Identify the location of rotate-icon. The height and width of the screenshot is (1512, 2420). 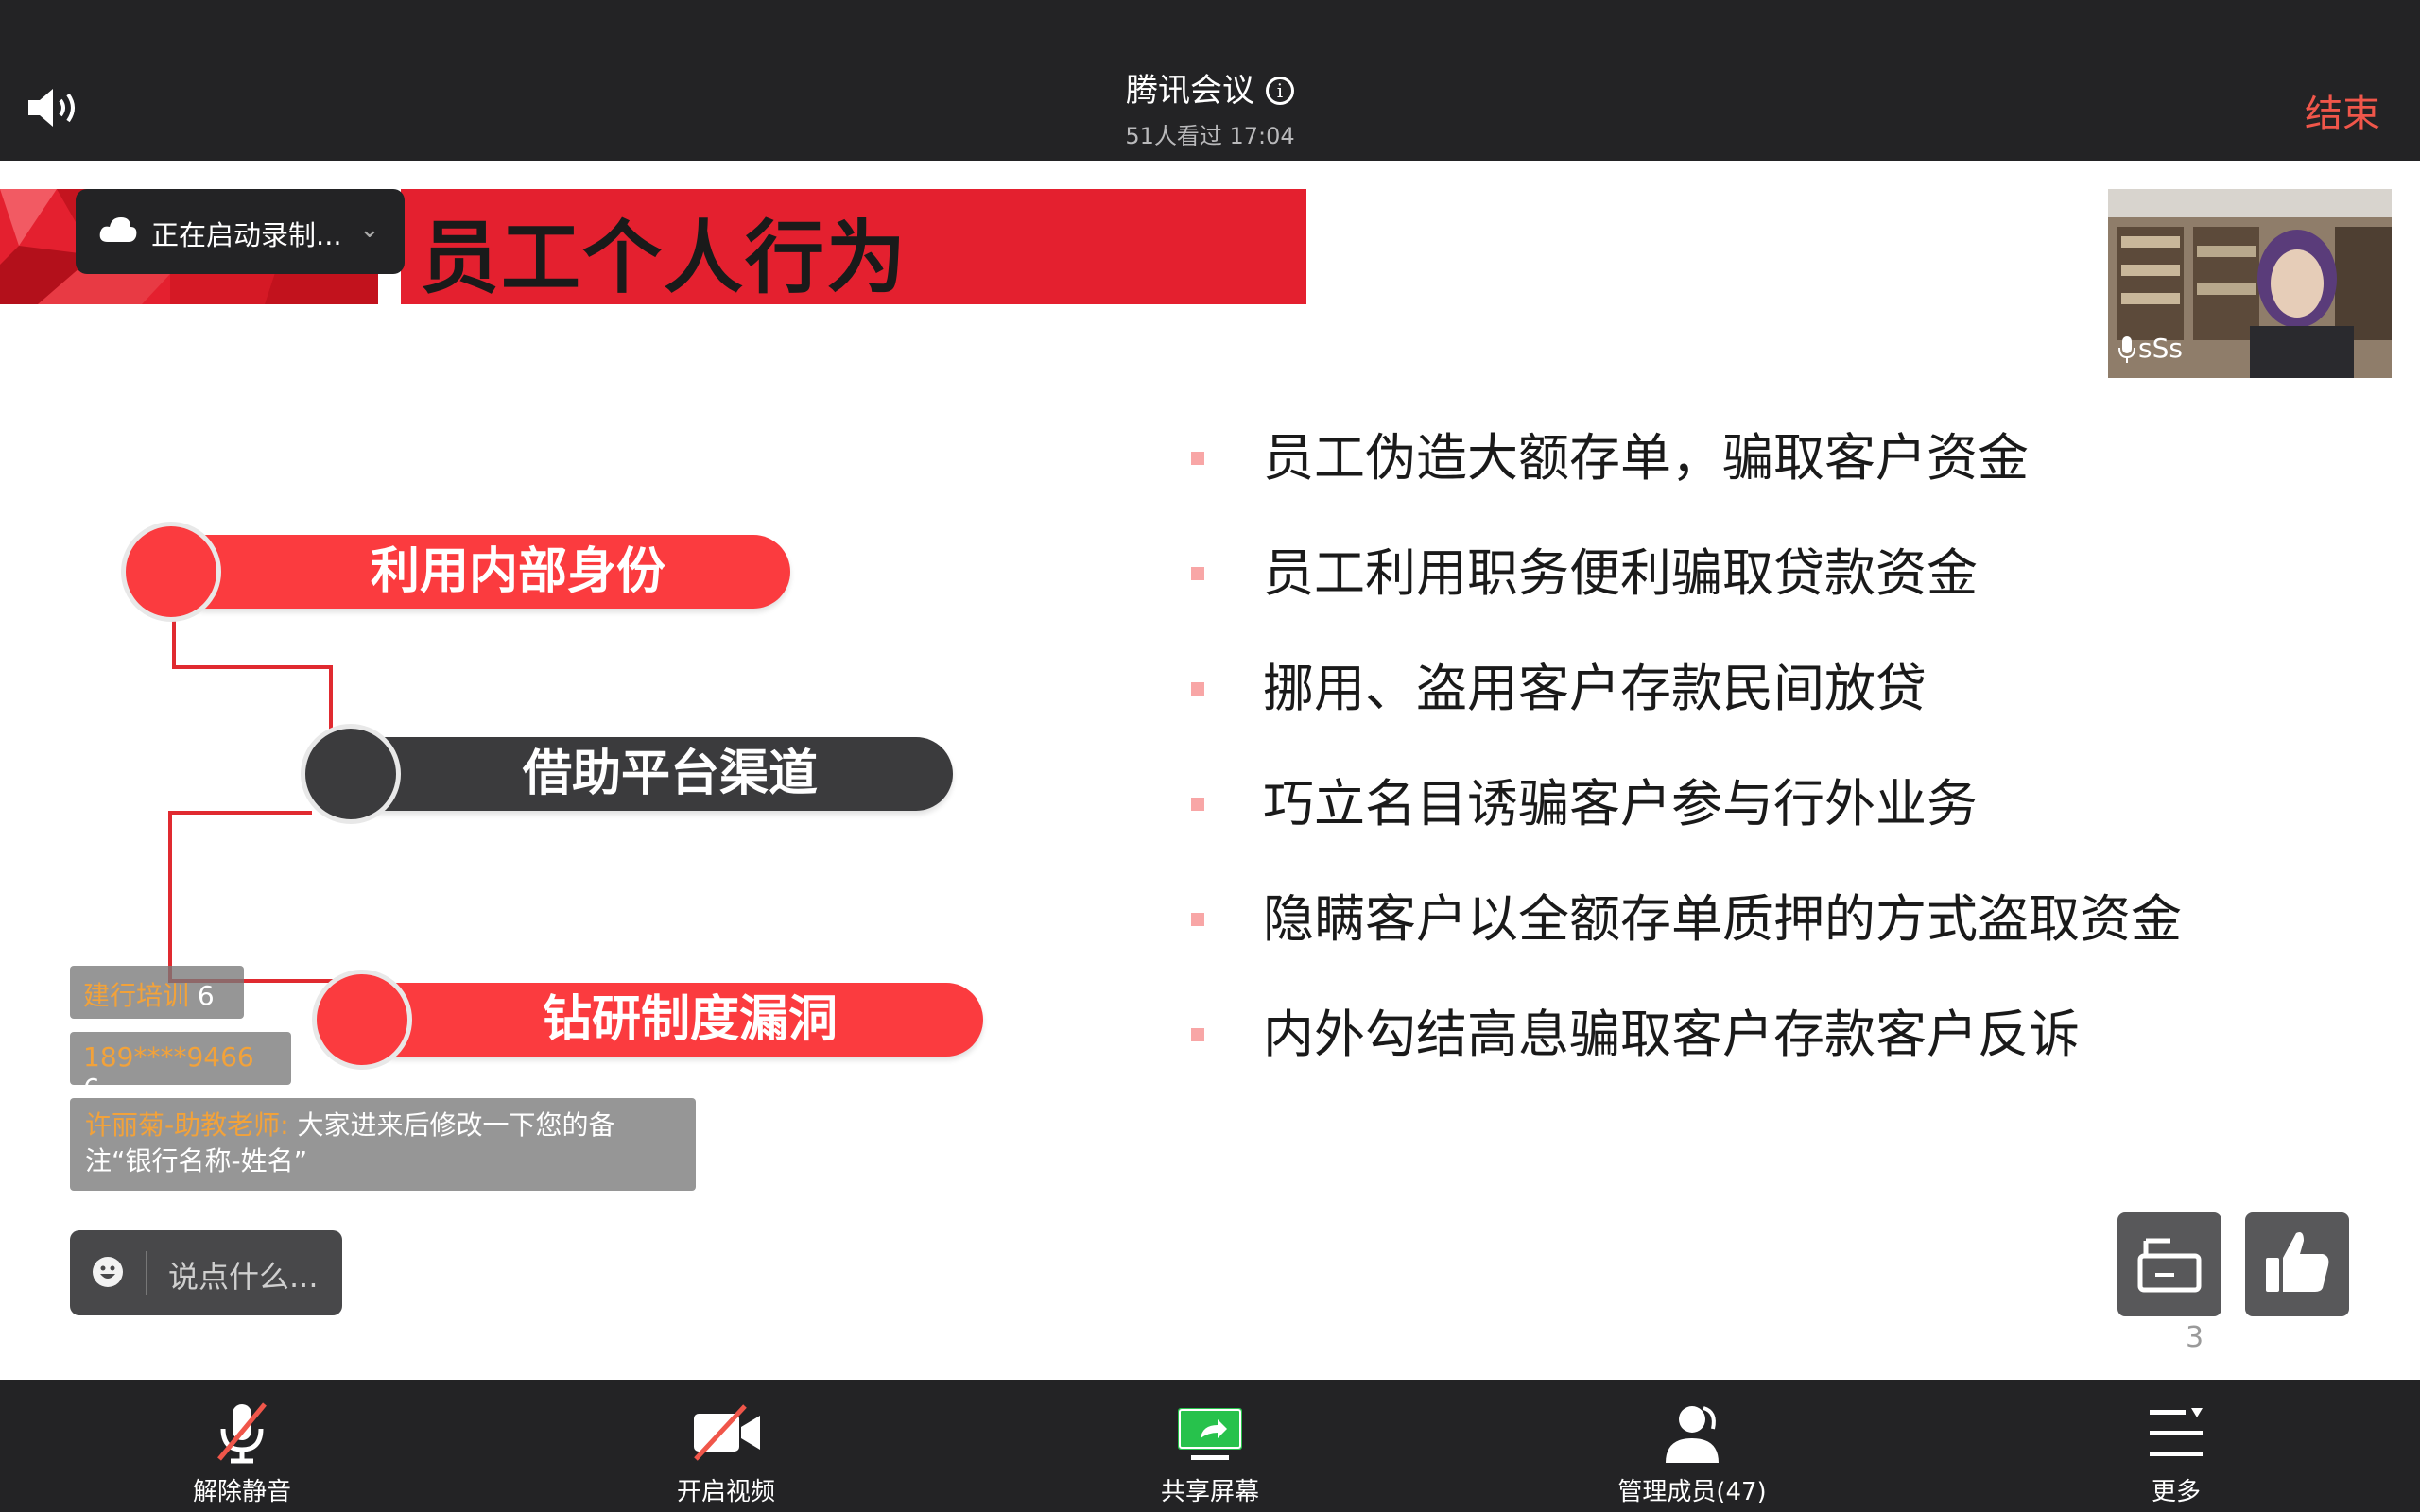
(2169, 1265).